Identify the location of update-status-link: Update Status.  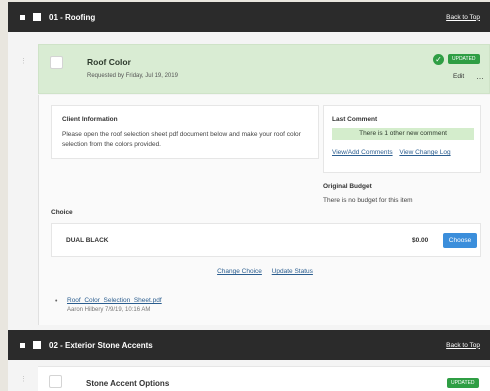
(292, 271).